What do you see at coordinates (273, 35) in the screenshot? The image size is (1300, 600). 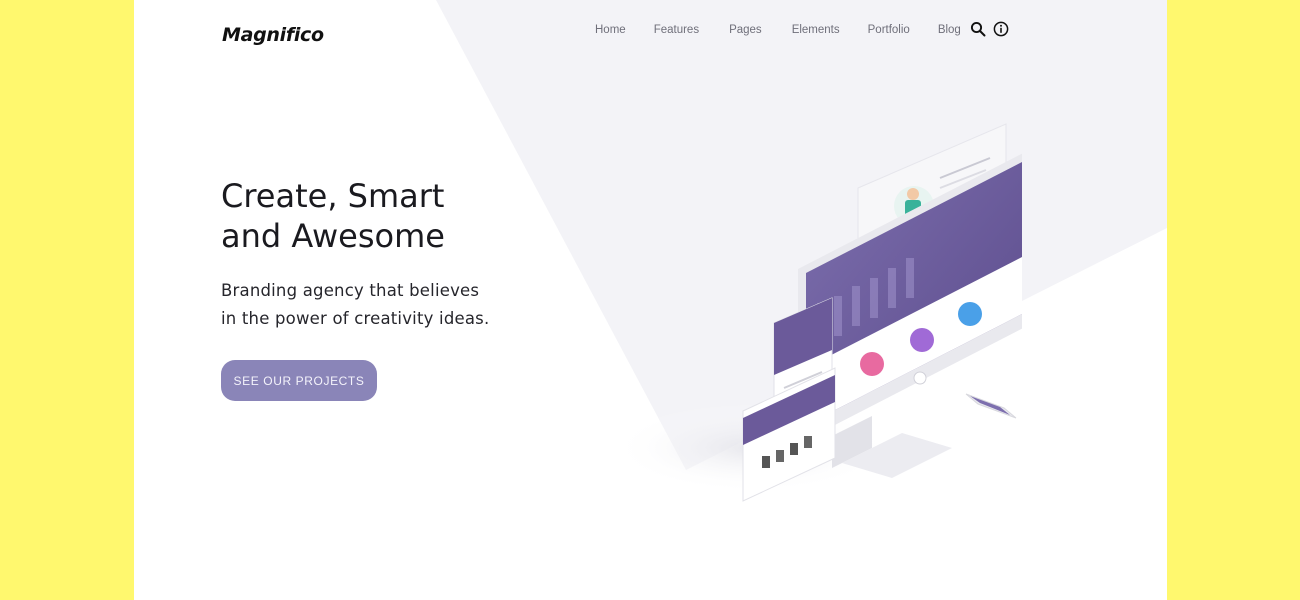 I see `brand-logo: Magnifico` at bounding box center [273, 35].